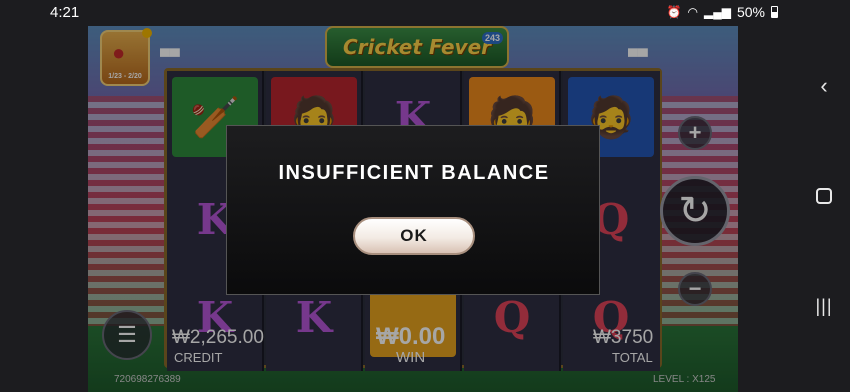  What do you see at coordinates (824, 306) in the screenshot?
I see `recent-apps-button: |||` at bounding box center [824, 306].